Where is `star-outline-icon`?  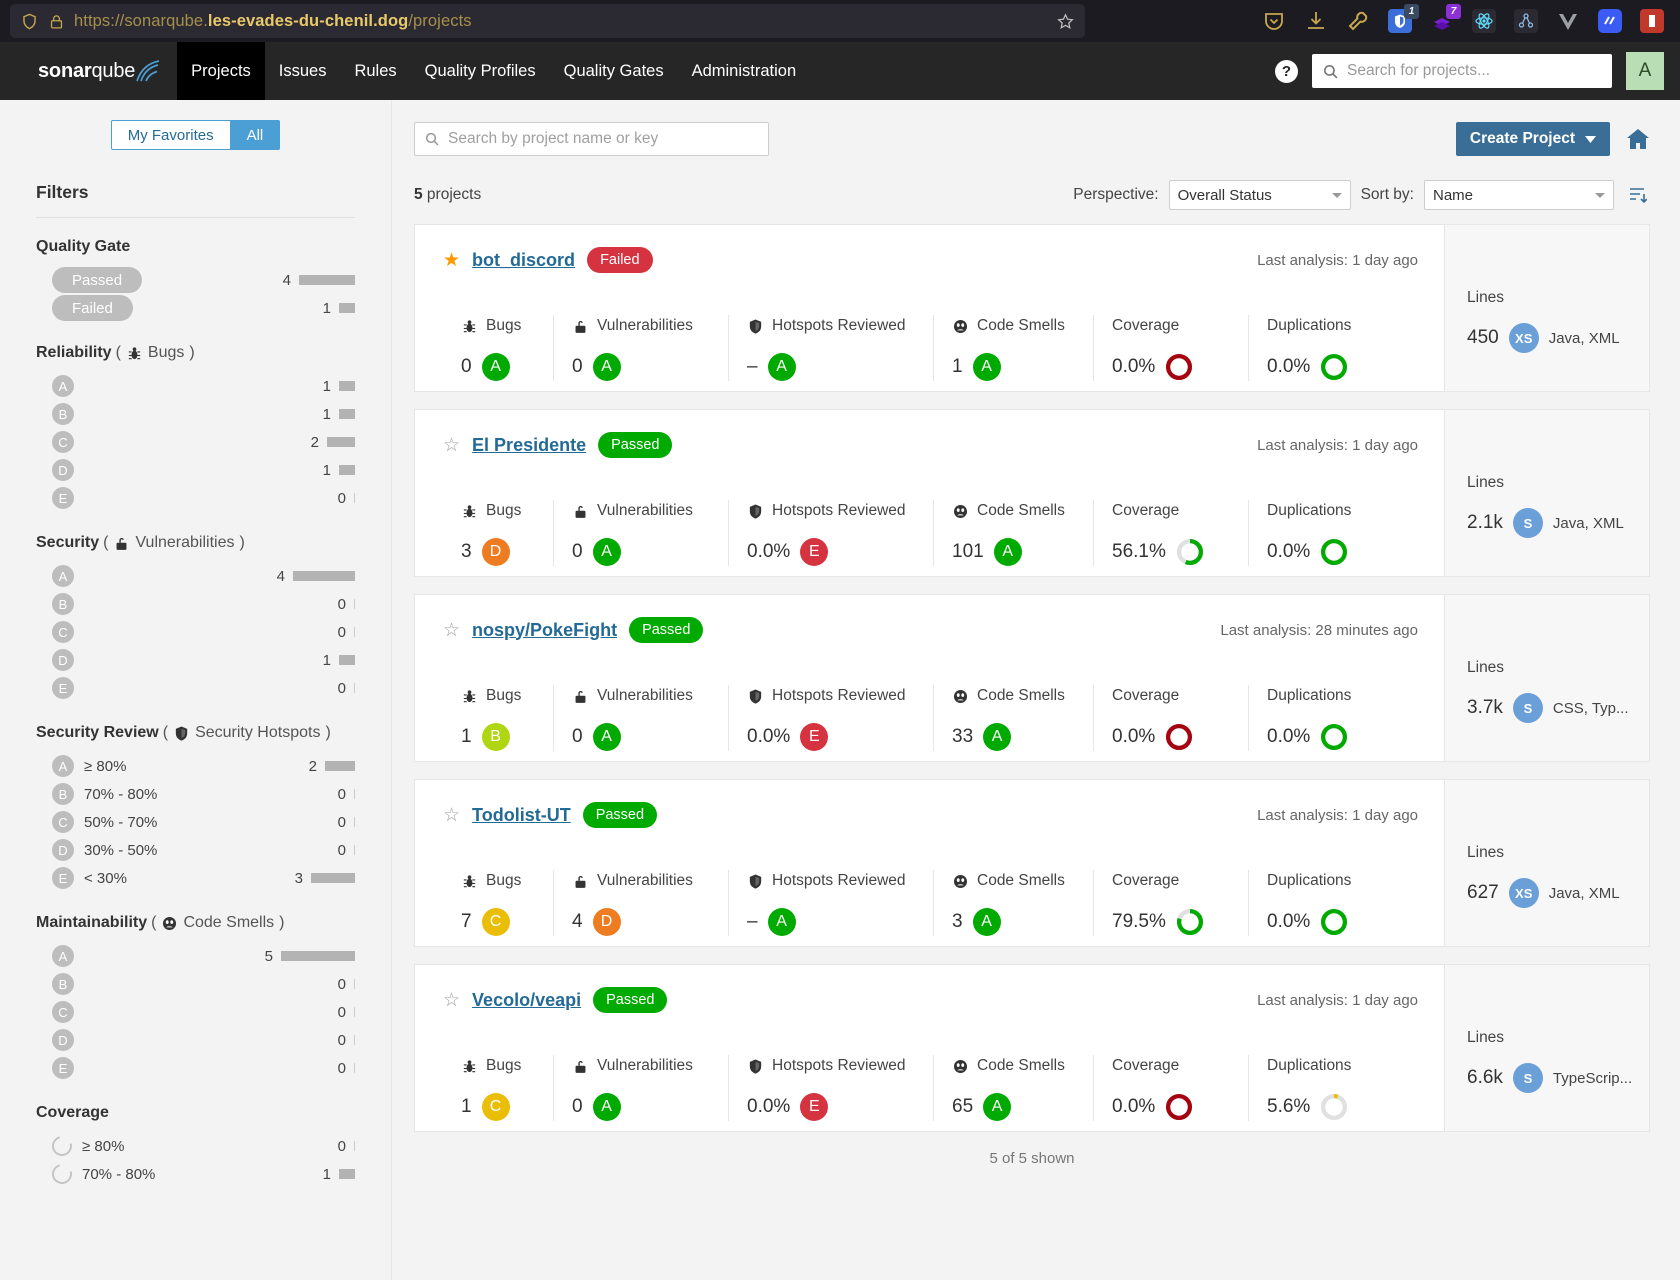 star-outline-icon is located at coordinates (1065, 21).